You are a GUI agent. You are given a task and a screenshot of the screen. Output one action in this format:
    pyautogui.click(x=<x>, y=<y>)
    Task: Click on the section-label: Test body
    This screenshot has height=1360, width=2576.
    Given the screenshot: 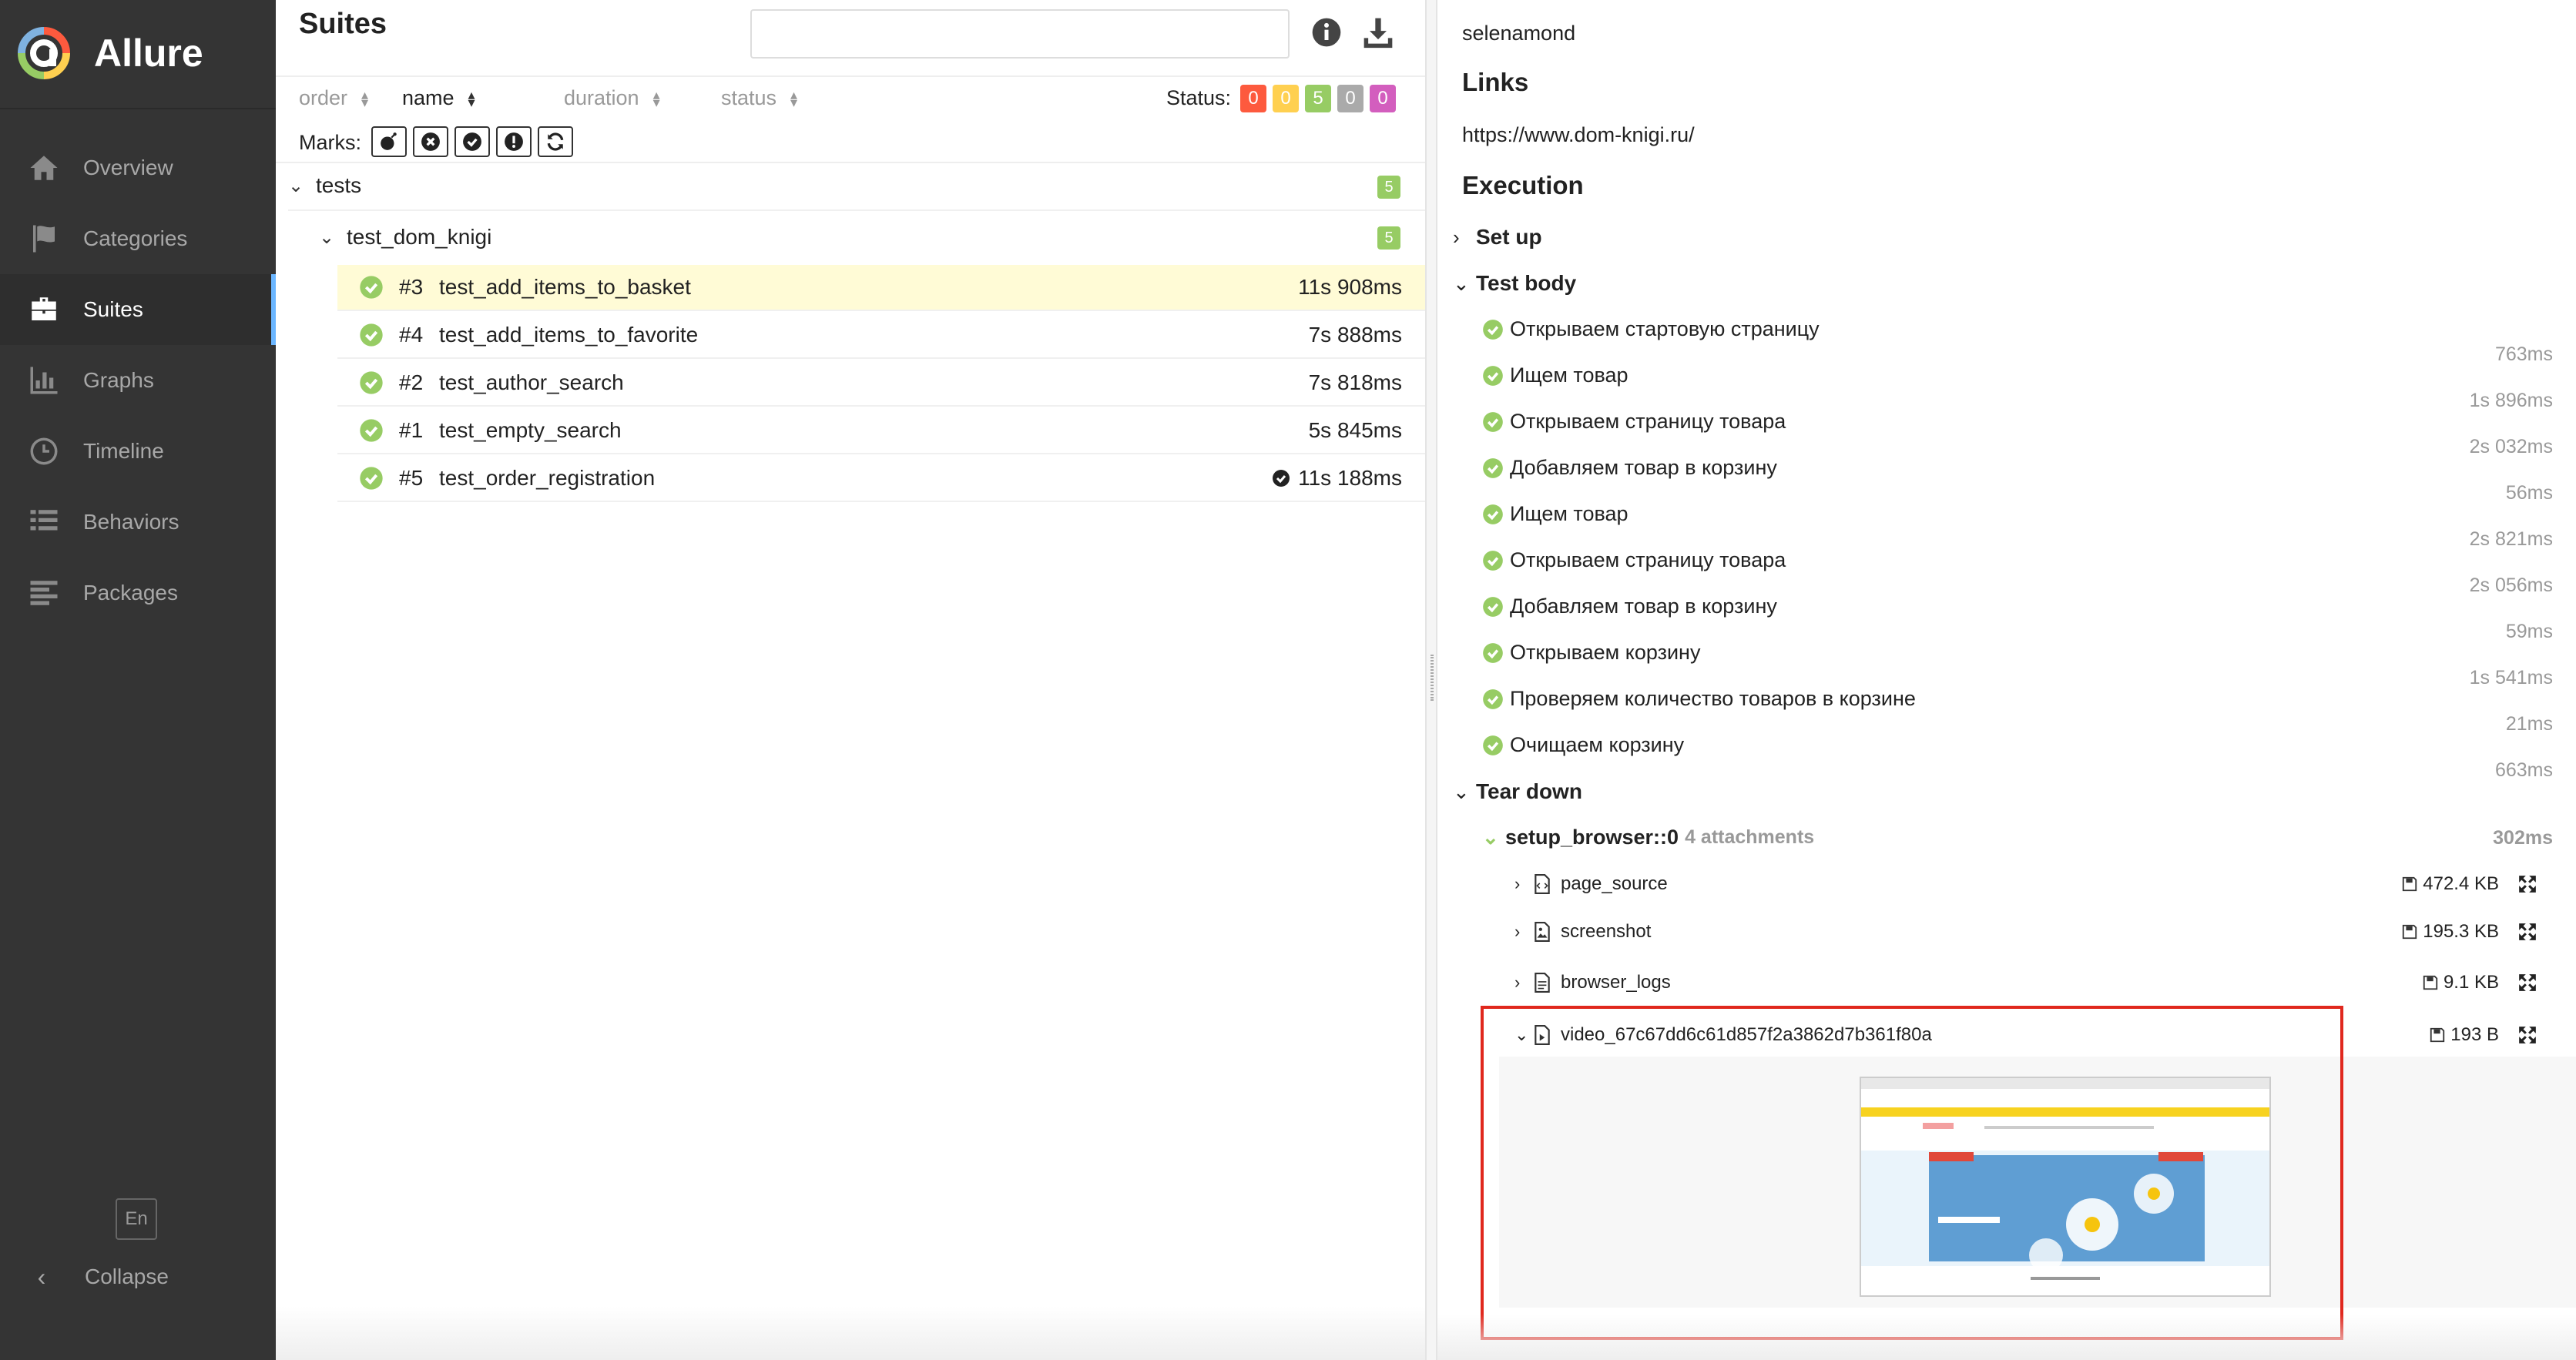 What is the action you would take?
    pyautogui.click(x=1526, y=283)
    